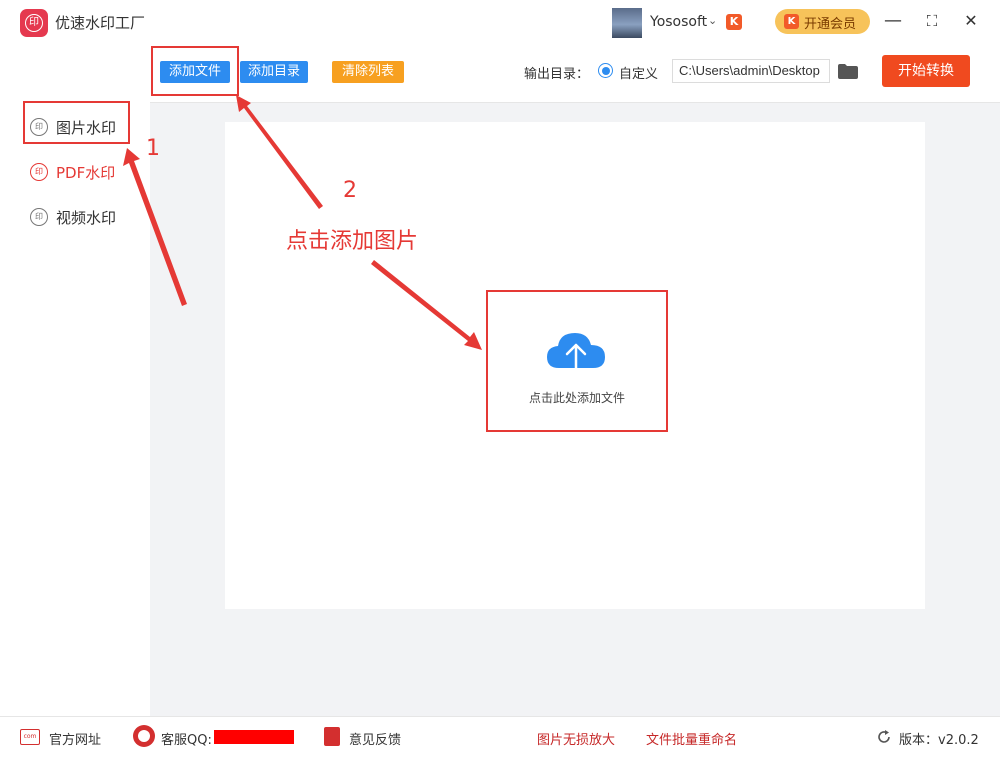  What do you see at coordinates (75, 738) in the screenshot?
I see `footer-website-link: 官方网址` at bounding box center [75, 738].